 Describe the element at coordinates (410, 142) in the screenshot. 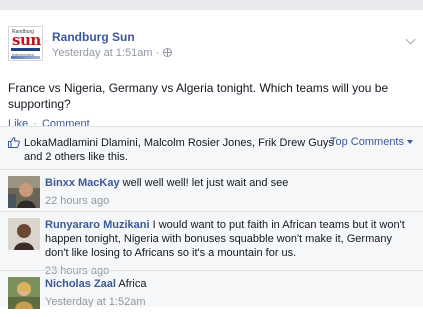

I see `caret-down-icon` at that location.